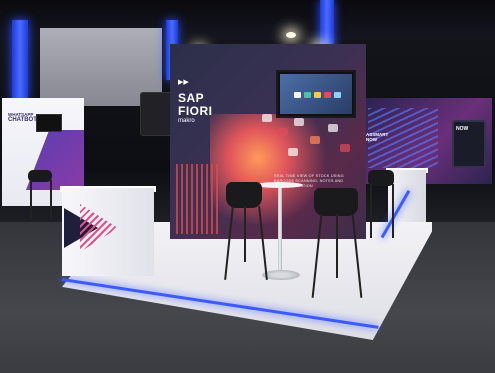 This screenshot has height=373, width=495. What do you see at coordinates (42, 195) in the screenshot?
I see `bar-stool-left-booth` at bounding box center [42, 195].